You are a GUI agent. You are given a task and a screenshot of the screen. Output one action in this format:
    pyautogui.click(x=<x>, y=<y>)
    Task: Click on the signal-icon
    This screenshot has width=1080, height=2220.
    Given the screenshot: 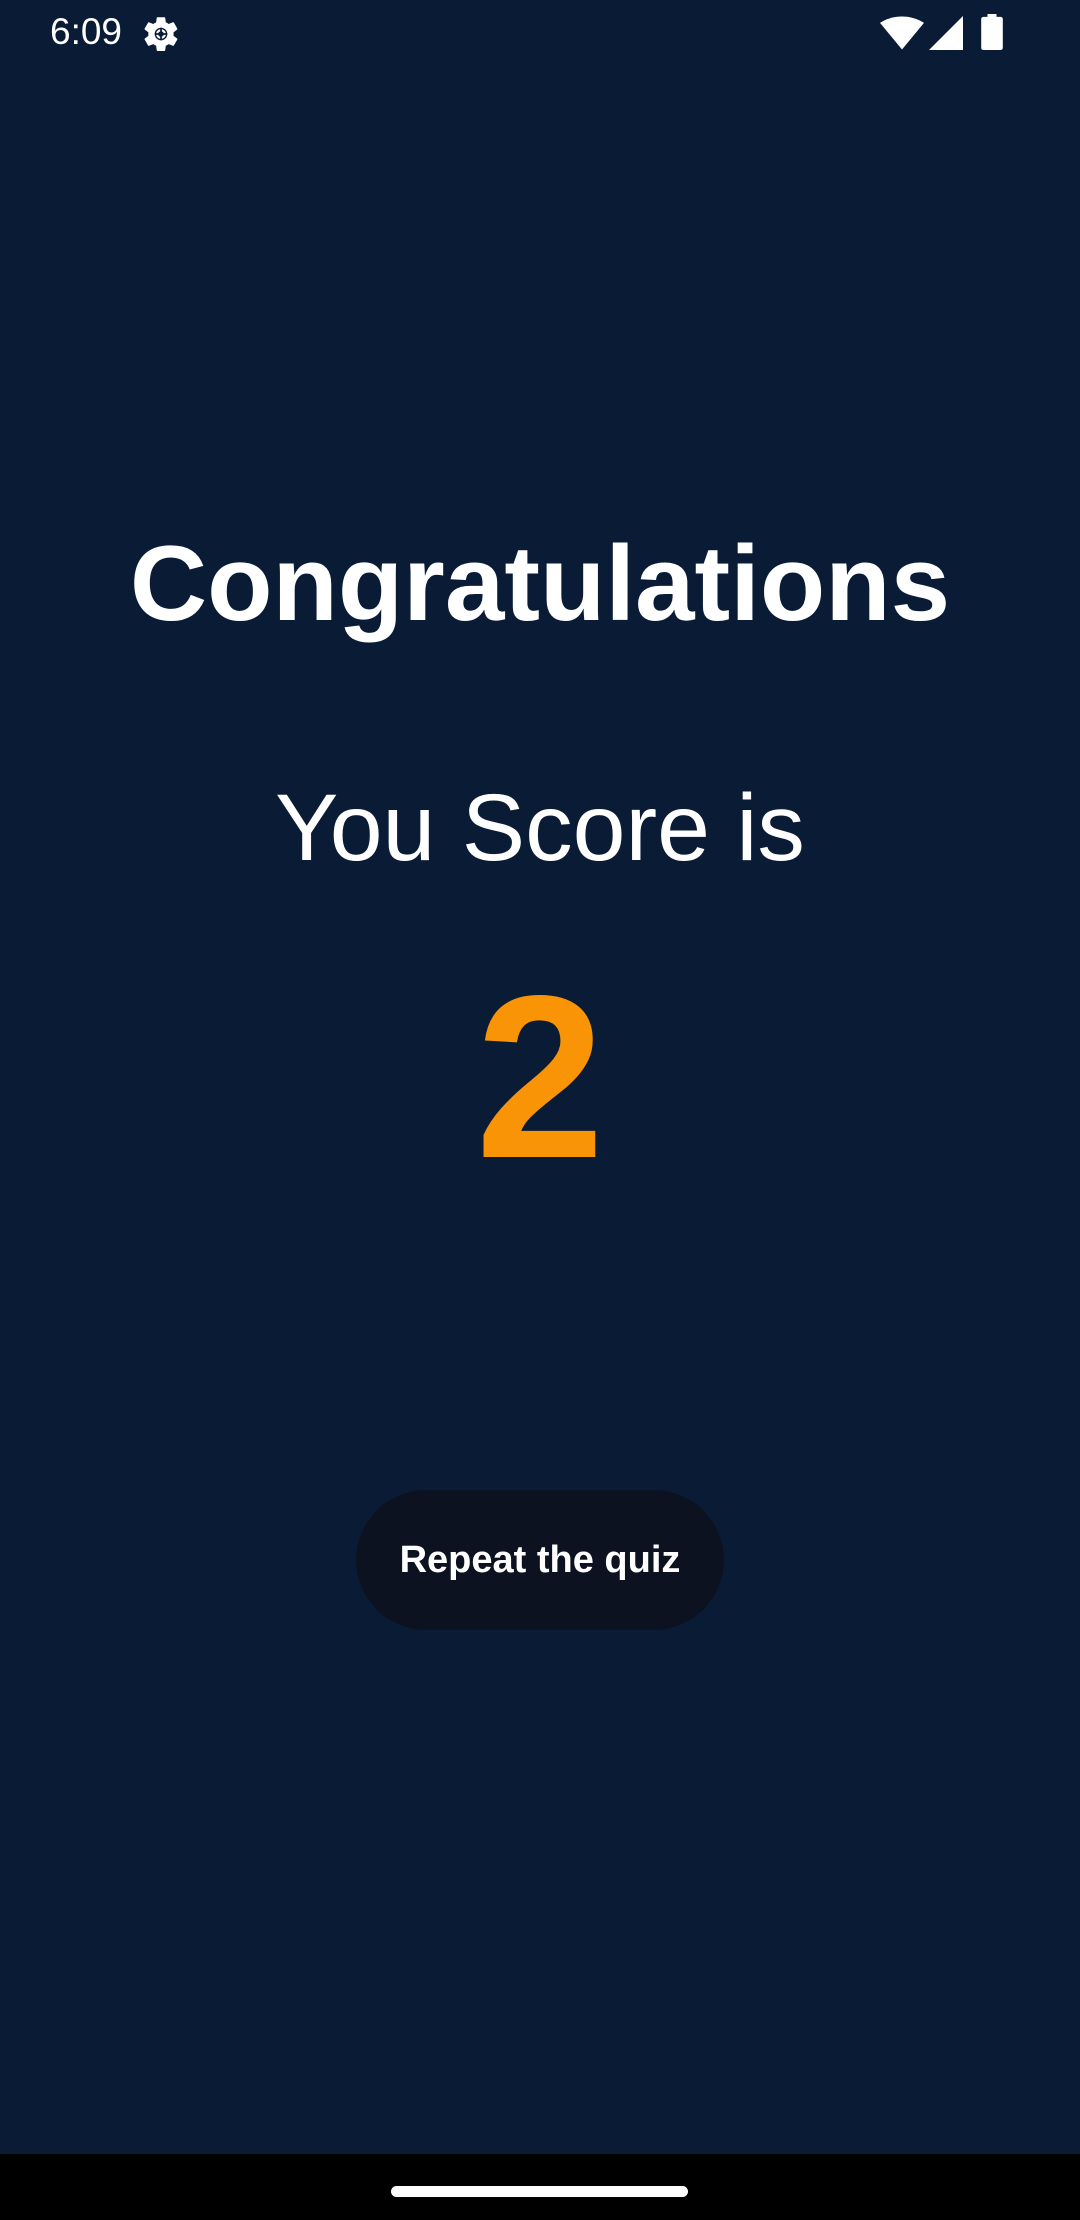 What is the action you would take?
    pyautogui.click(x=946, y=33)
    